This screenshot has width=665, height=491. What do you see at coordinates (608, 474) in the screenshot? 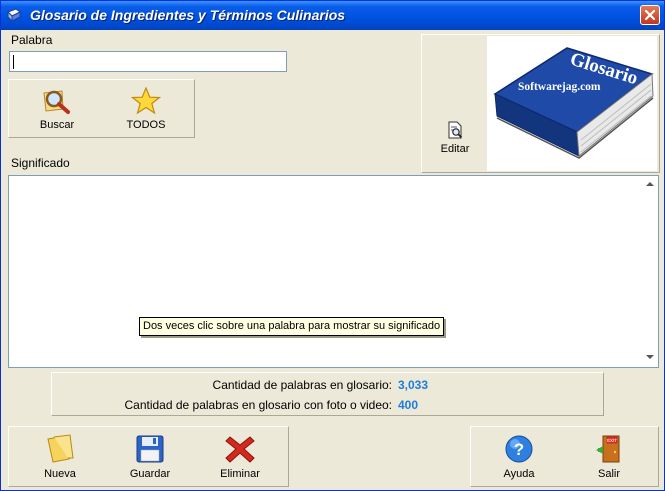
I see `salir-label: Salir` at bounding box center [608, 474].